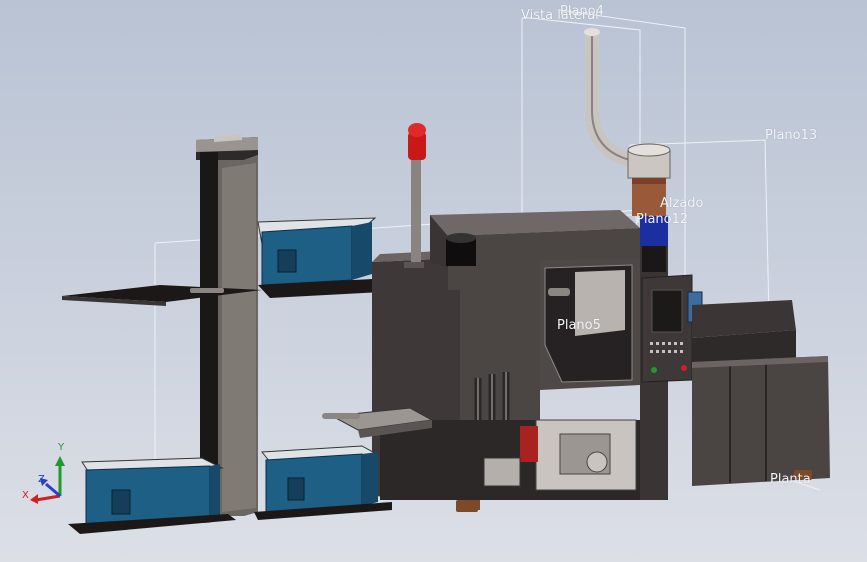 Image resolution: width=867 pixels, height=562 pixels. What do you see at coordinates (323, 482) in the screenshot?
I see `lower-bin-middle` at bounding box center [323, 482].